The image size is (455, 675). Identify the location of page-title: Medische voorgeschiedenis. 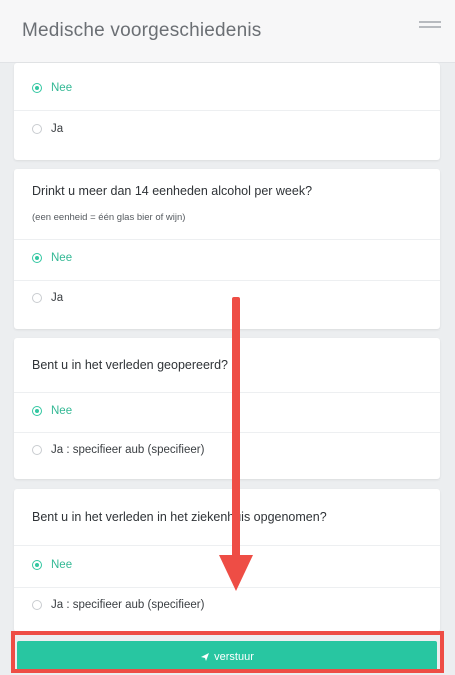
(142, 30).